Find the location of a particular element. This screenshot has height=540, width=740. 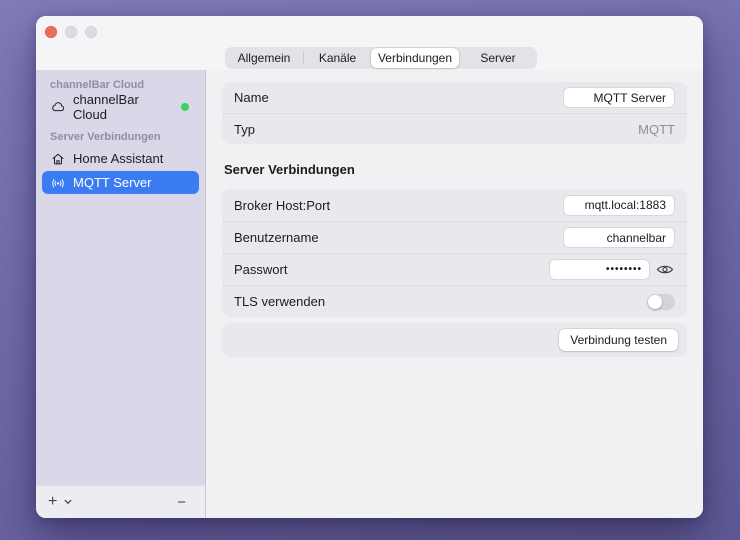

zoom-icon is located at coordinates (91, 32).